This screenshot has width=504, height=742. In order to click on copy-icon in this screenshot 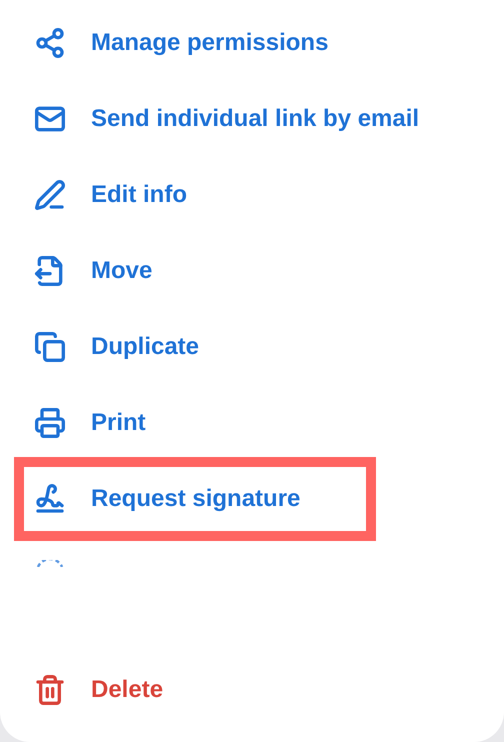, I will do `click(50, 347)`.